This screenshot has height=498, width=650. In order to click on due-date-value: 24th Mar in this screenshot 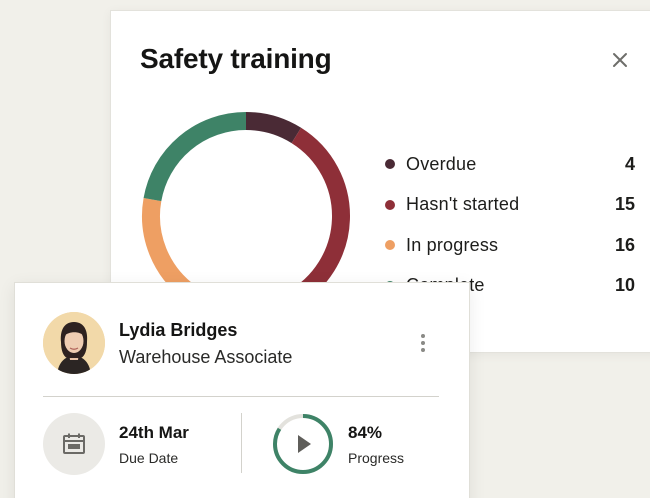, I will do `click(154, 432)`.